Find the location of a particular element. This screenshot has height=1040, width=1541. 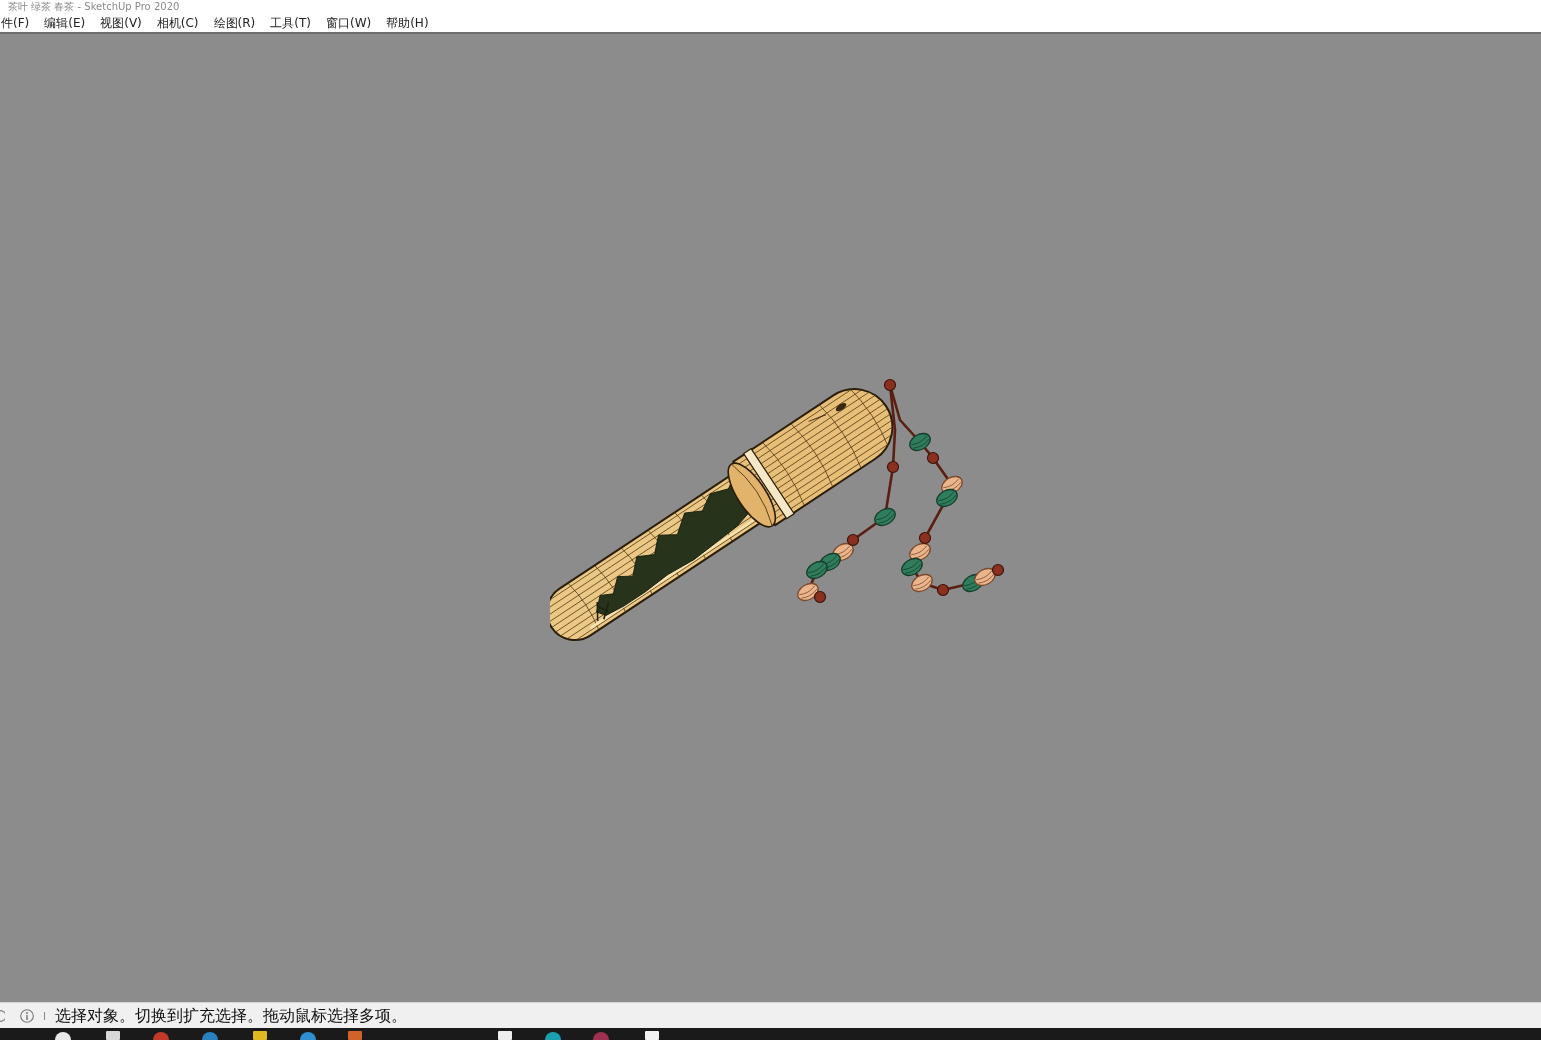

menu-item: 帮助(H) is located at coordinates (407, 22).